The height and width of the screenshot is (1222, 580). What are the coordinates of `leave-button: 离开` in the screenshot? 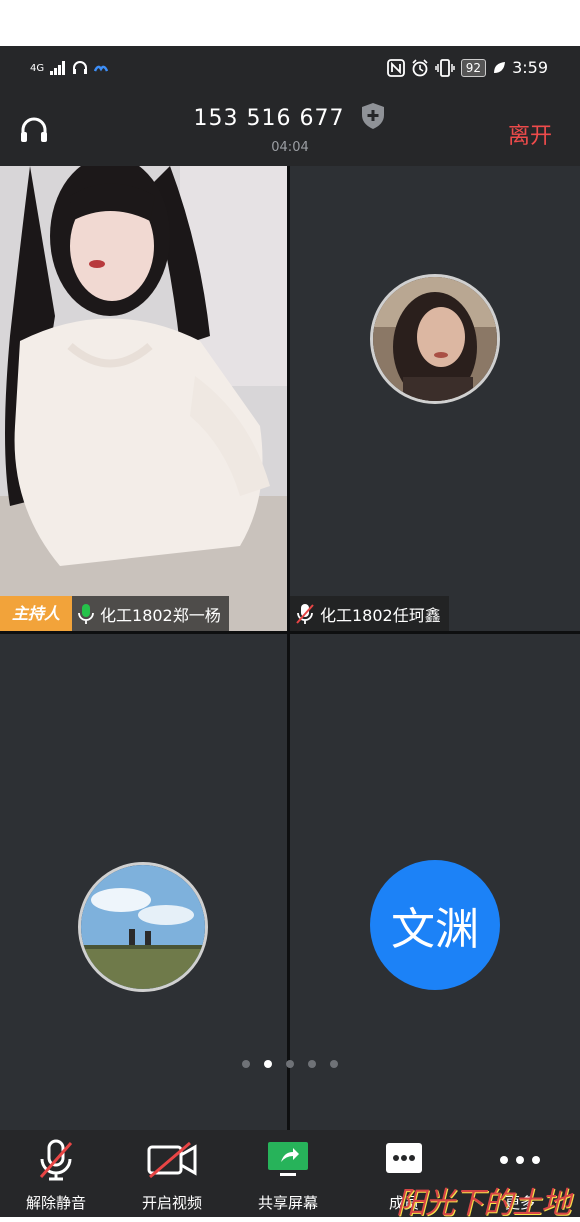 It's located at (530, 134).